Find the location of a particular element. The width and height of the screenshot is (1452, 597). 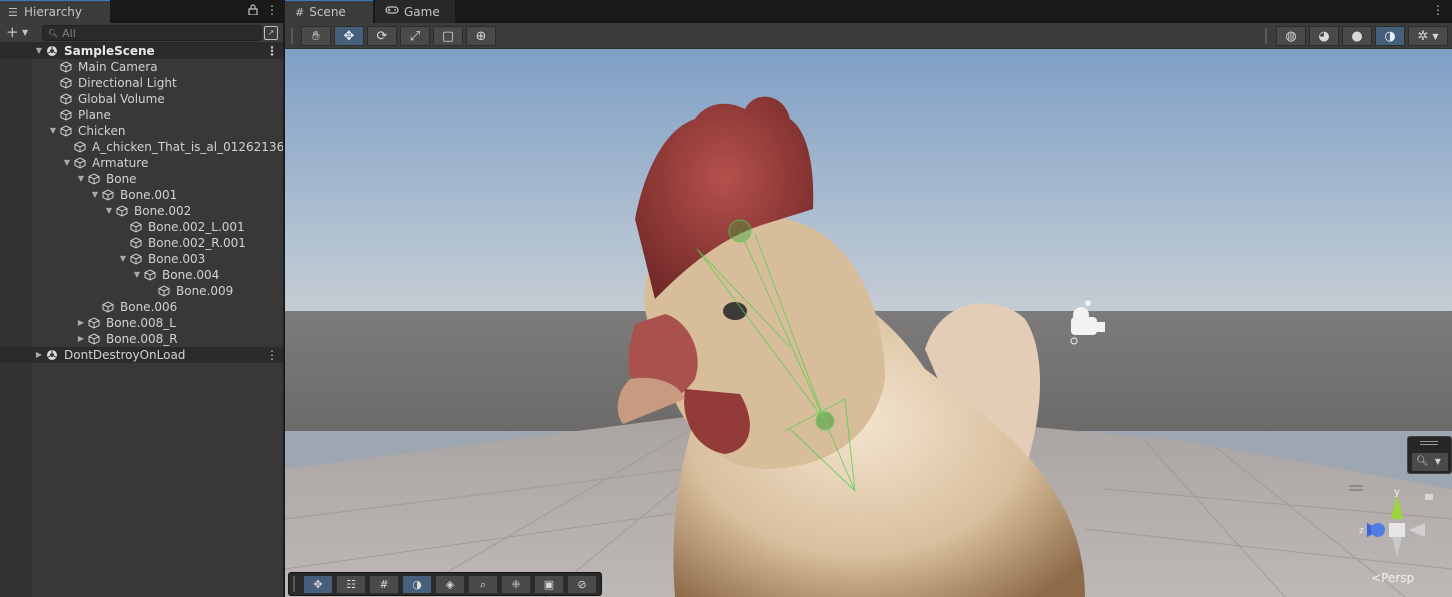

gizmo-z-label: z is located at coordinates (1361, 531).